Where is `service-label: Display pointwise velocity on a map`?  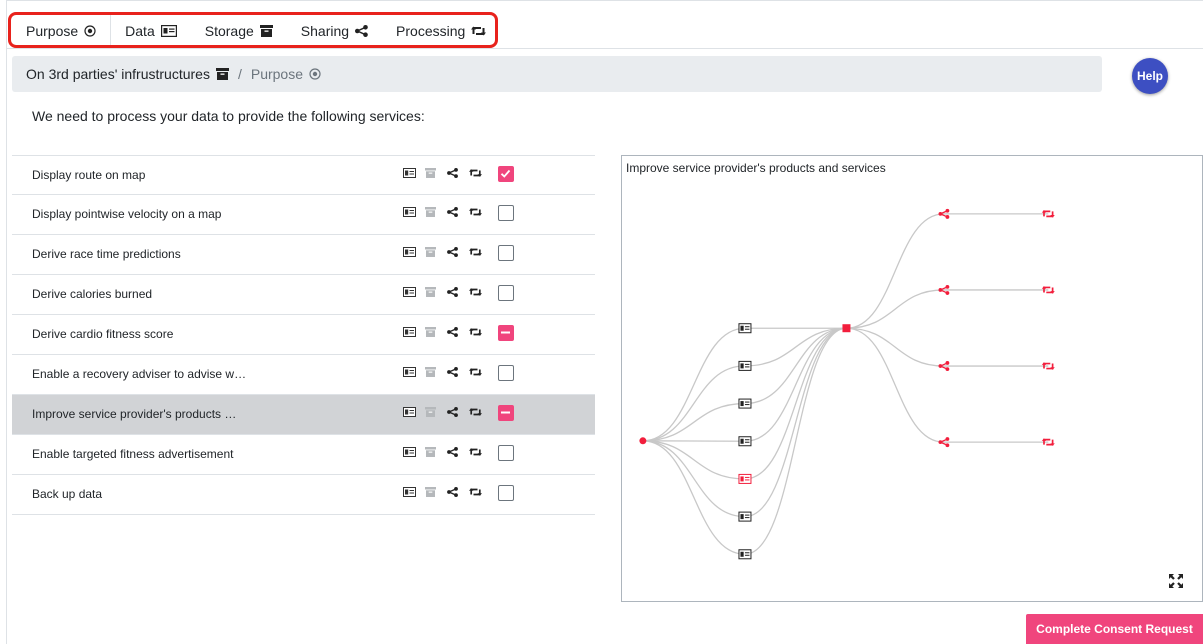
service-label: Display pointwise velocity on a map is located at coordinates (127, 214).